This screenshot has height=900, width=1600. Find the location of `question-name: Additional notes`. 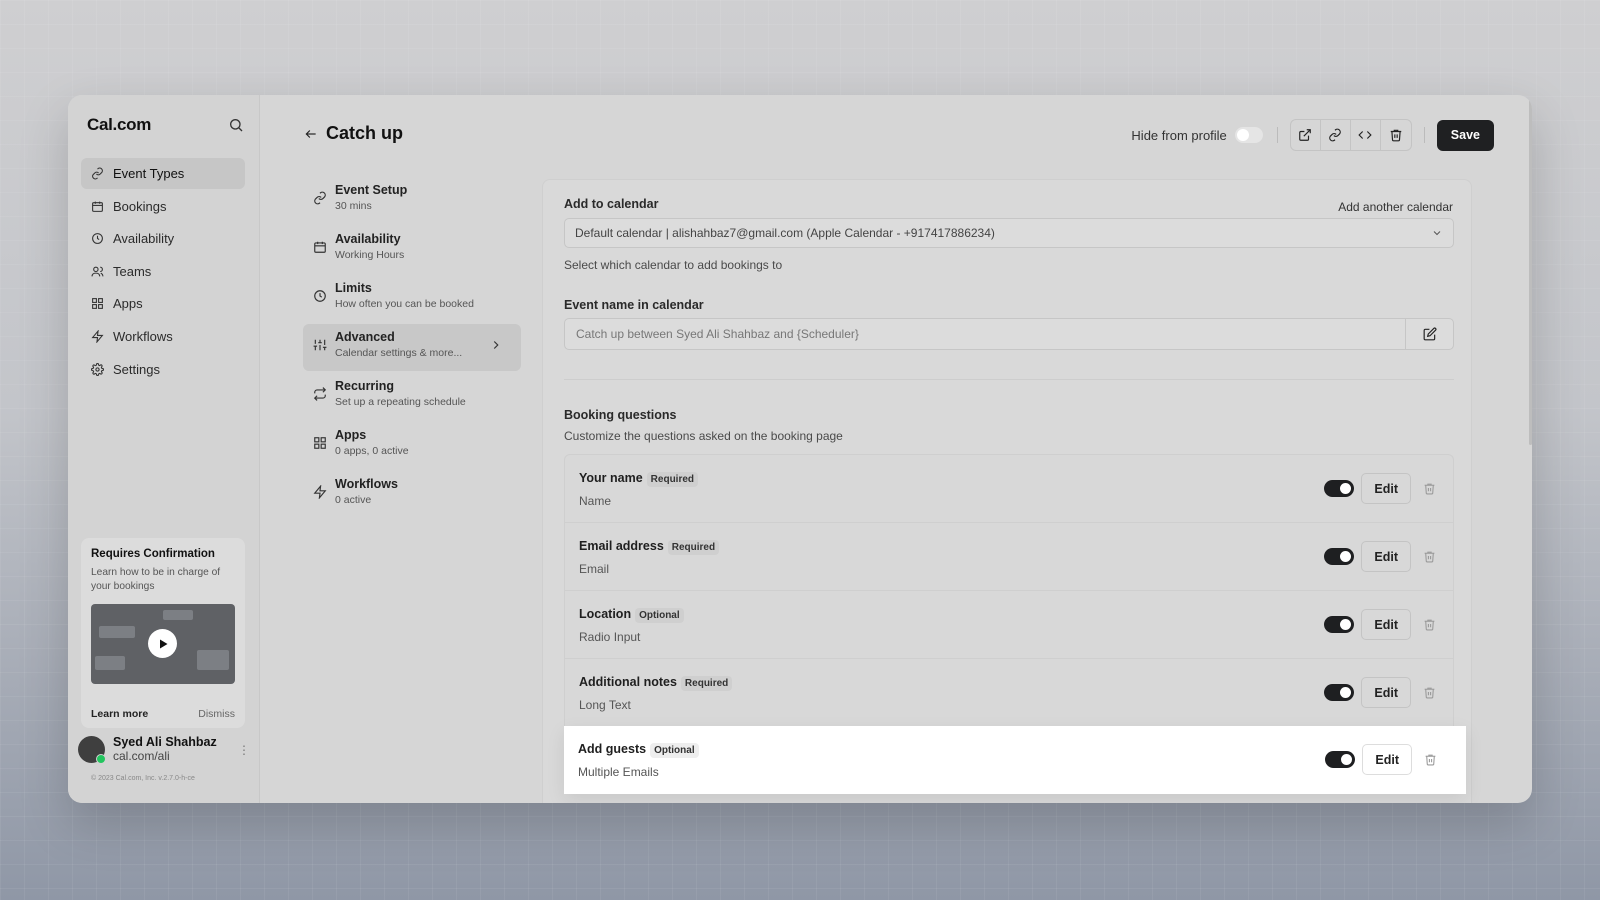

question-name: Additional notes is located at coordinates (628, 682).